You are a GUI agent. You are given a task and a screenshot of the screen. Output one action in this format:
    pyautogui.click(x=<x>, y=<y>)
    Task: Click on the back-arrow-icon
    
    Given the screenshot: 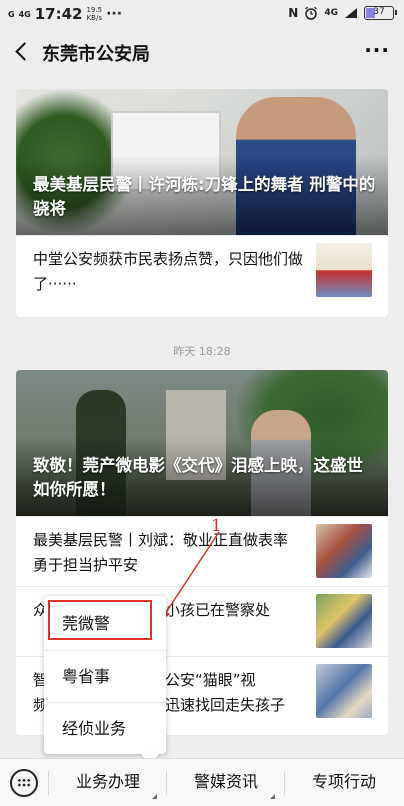 What is the action you would take?
    pyautogui.click(x=23, y=52)
    